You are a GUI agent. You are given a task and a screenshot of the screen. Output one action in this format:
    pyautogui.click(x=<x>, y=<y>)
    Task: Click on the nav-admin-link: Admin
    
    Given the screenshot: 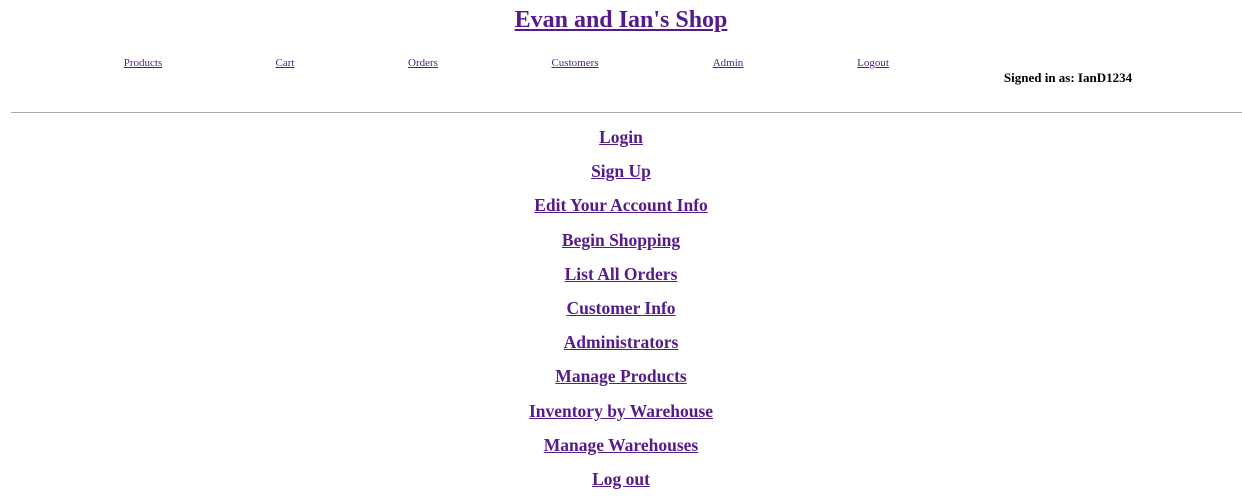 What is the action you would take?
    pyautogui.click(x=728, y=63)
    